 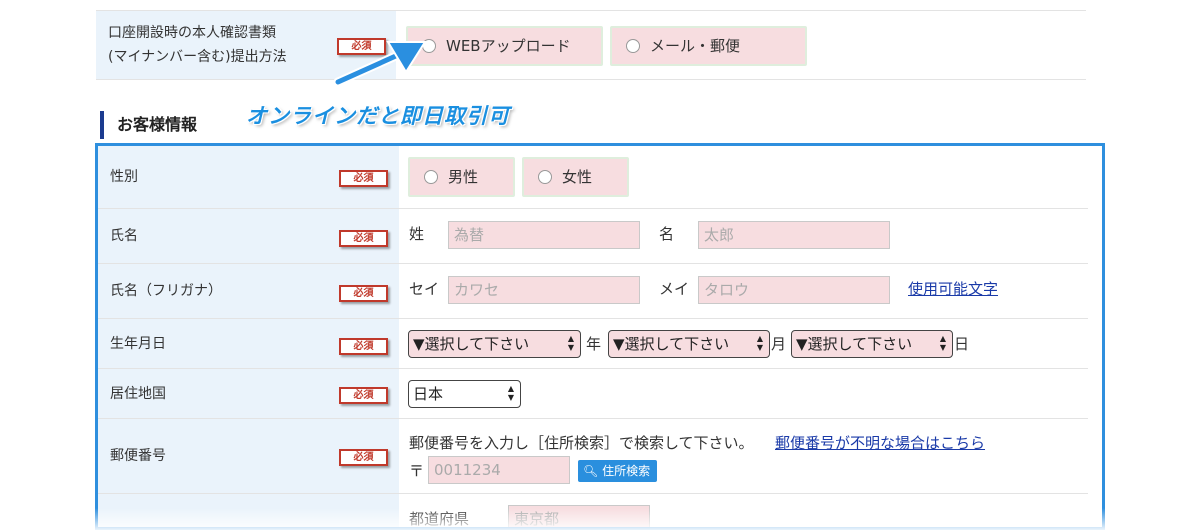 I want to click on postal-instruction: 郵便番号を入力し［住所検索］で検索して下さい。, so click(x=581, y=443).